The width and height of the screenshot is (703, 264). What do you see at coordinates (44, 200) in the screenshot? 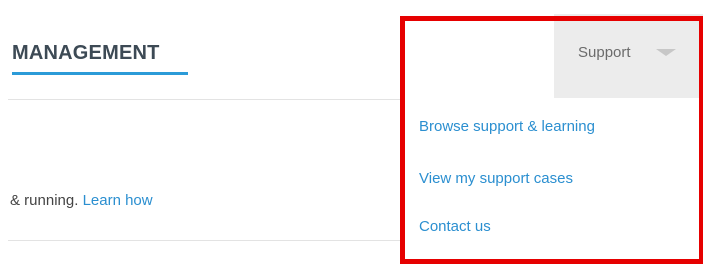
I see `body-text: & running.` at bounding box center [44, 200].